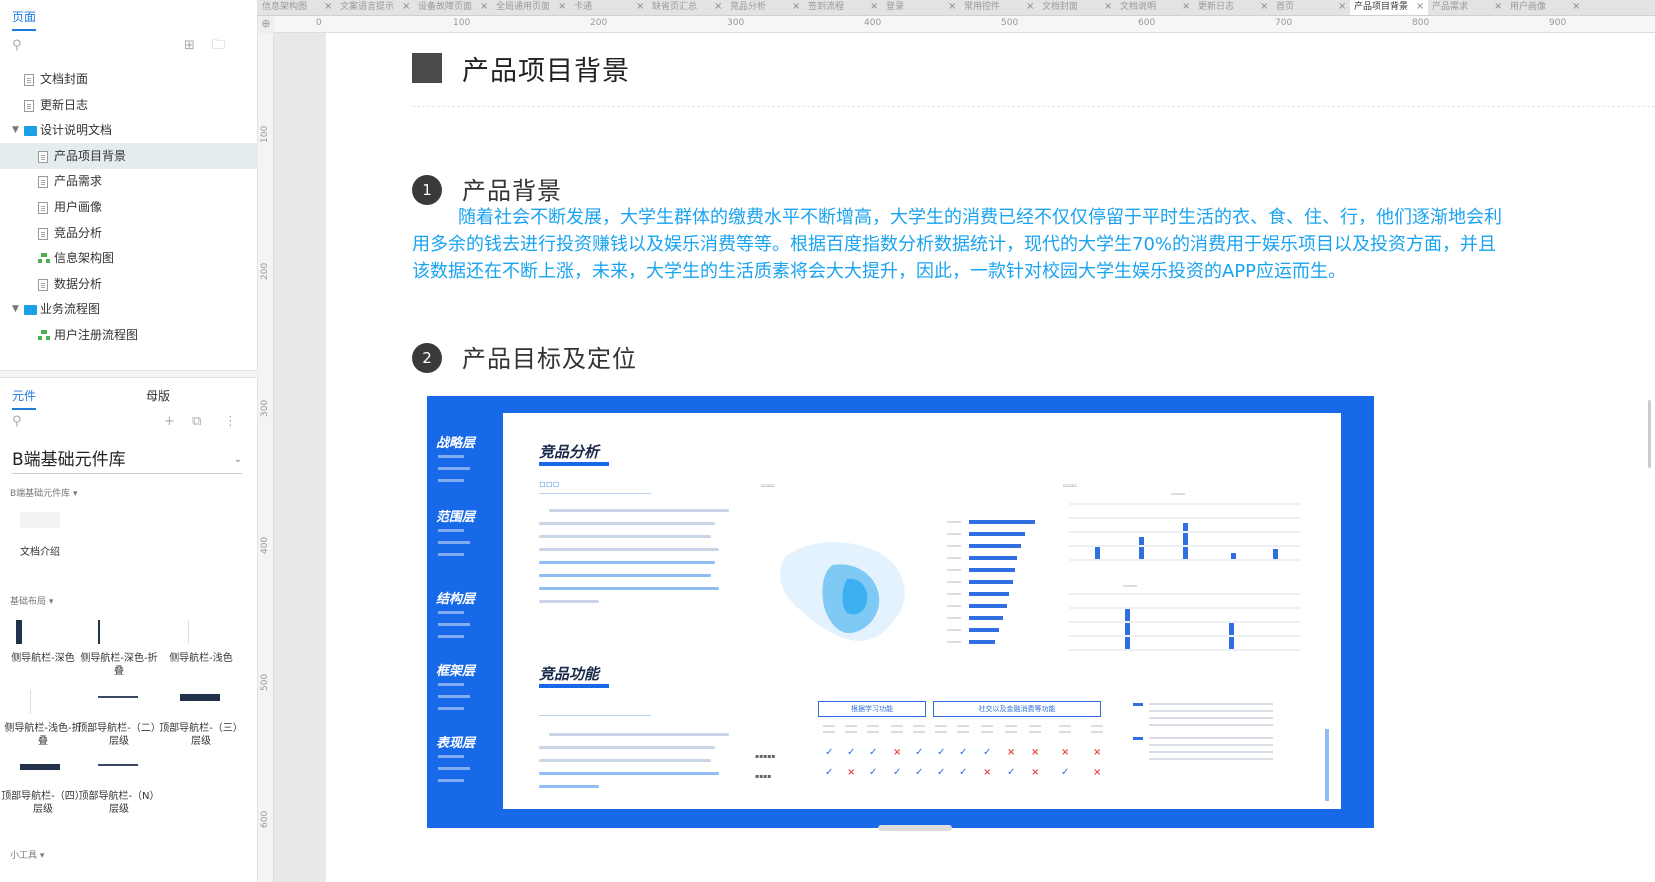  What do you see at coordinates (963, 752) in the screenshot?
I see `check-icon: ✓` at bounding box center [963, 752].